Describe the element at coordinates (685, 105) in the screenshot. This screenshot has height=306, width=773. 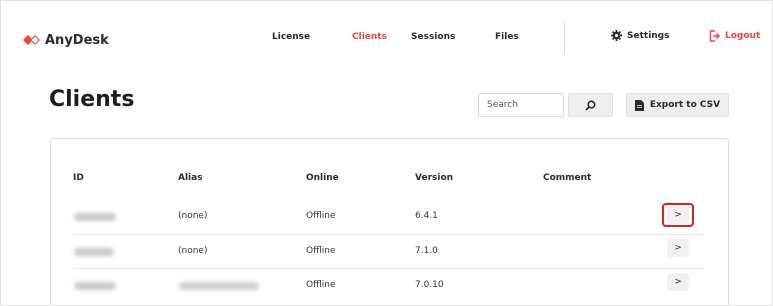
I see `export-csv-label: Export to CSV` at that location.